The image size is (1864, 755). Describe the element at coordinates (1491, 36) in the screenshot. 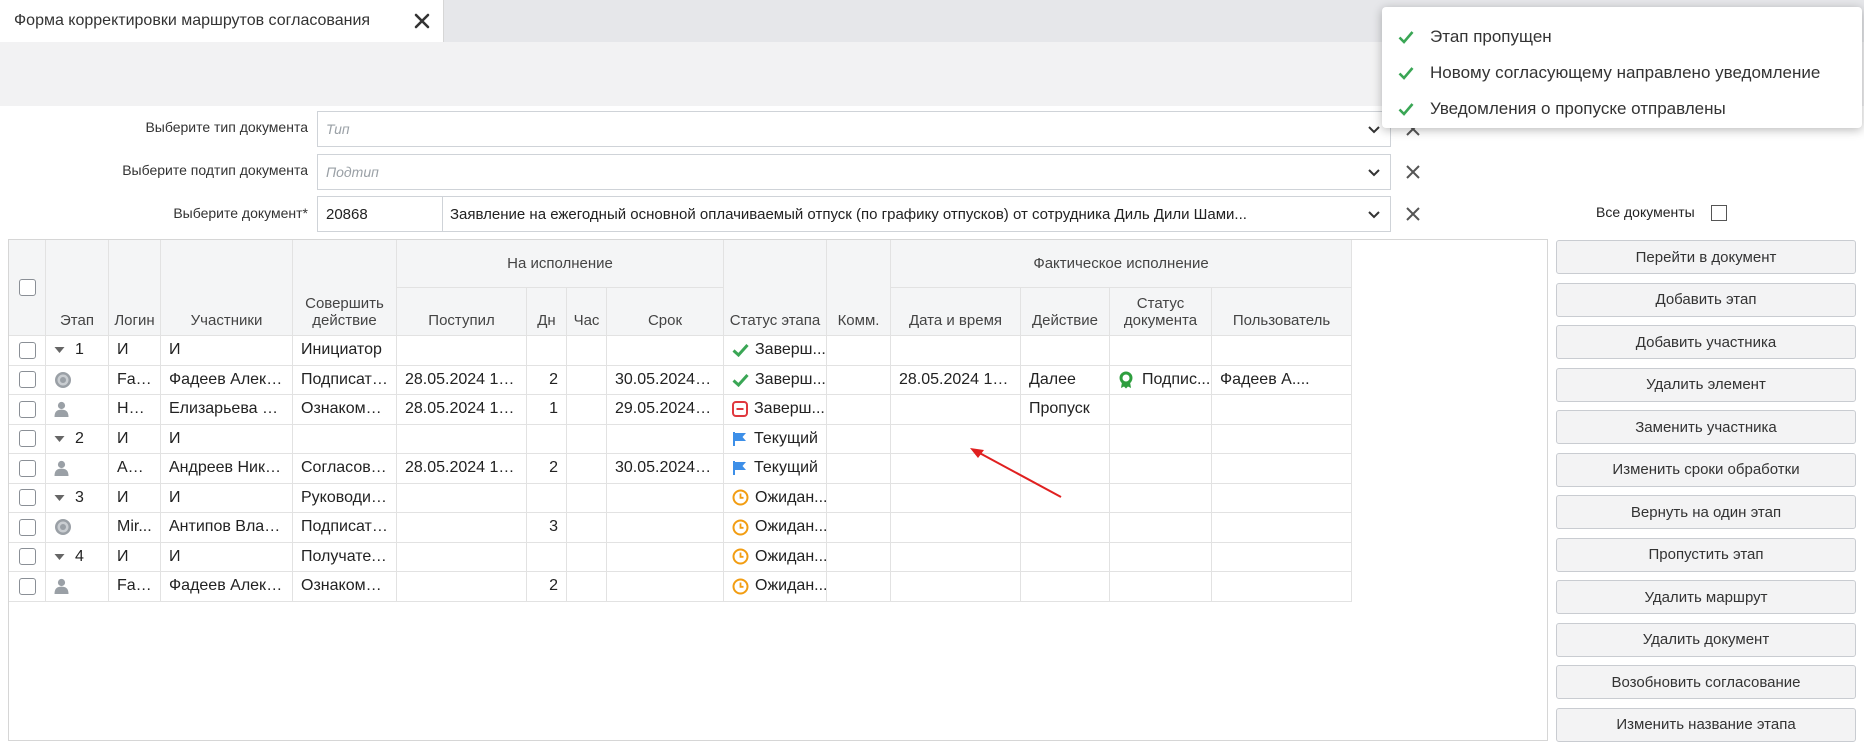

I see `notification-text: Этап пропущен` at that location.